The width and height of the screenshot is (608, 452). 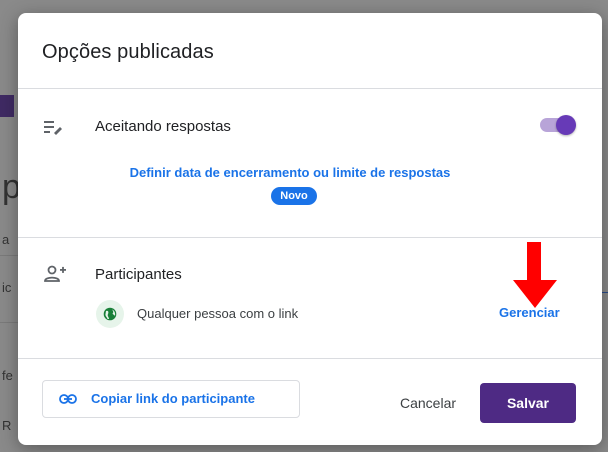 What do you see at coordinates (428, 403) in the screenshot?
I see `cancel-button: Cancelar` at bounding box center [428, 403].